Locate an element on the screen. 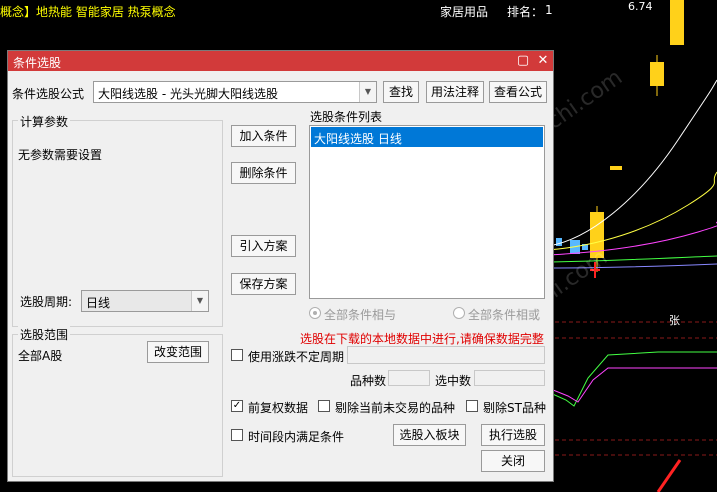 This screenshot has height=492, width=717. period-value: 日线 is located at coordinates (98, 303).